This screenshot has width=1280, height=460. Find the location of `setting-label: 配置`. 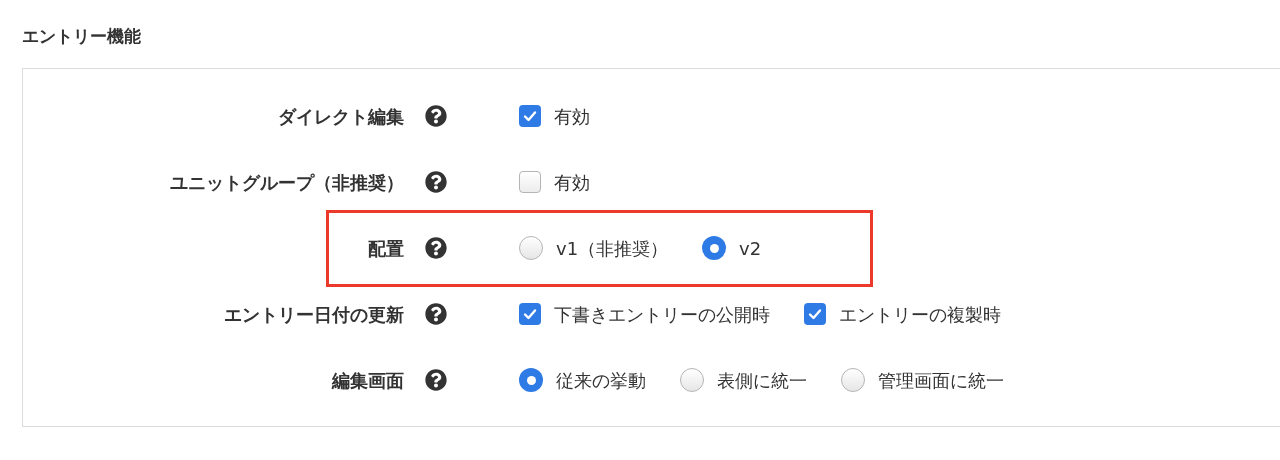

setting-label: 配置 is located at coordinates (386, 248).